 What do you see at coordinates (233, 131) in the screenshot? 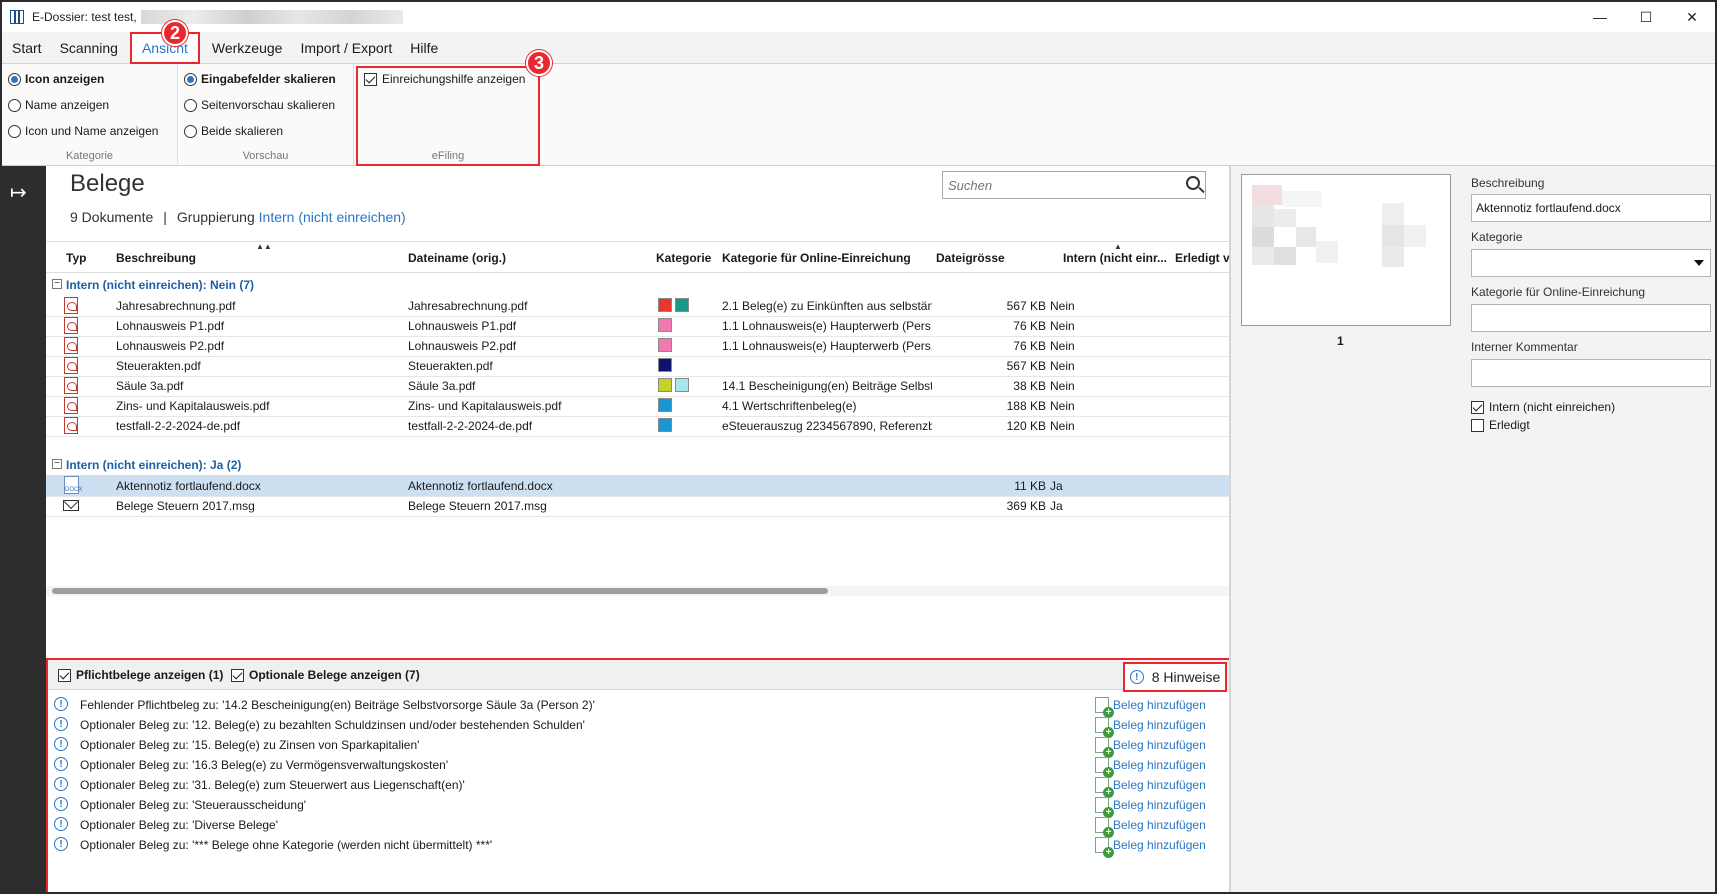
I see `radio-beide-skalieren: Beide skalieren` at bounding box center [233, 131].